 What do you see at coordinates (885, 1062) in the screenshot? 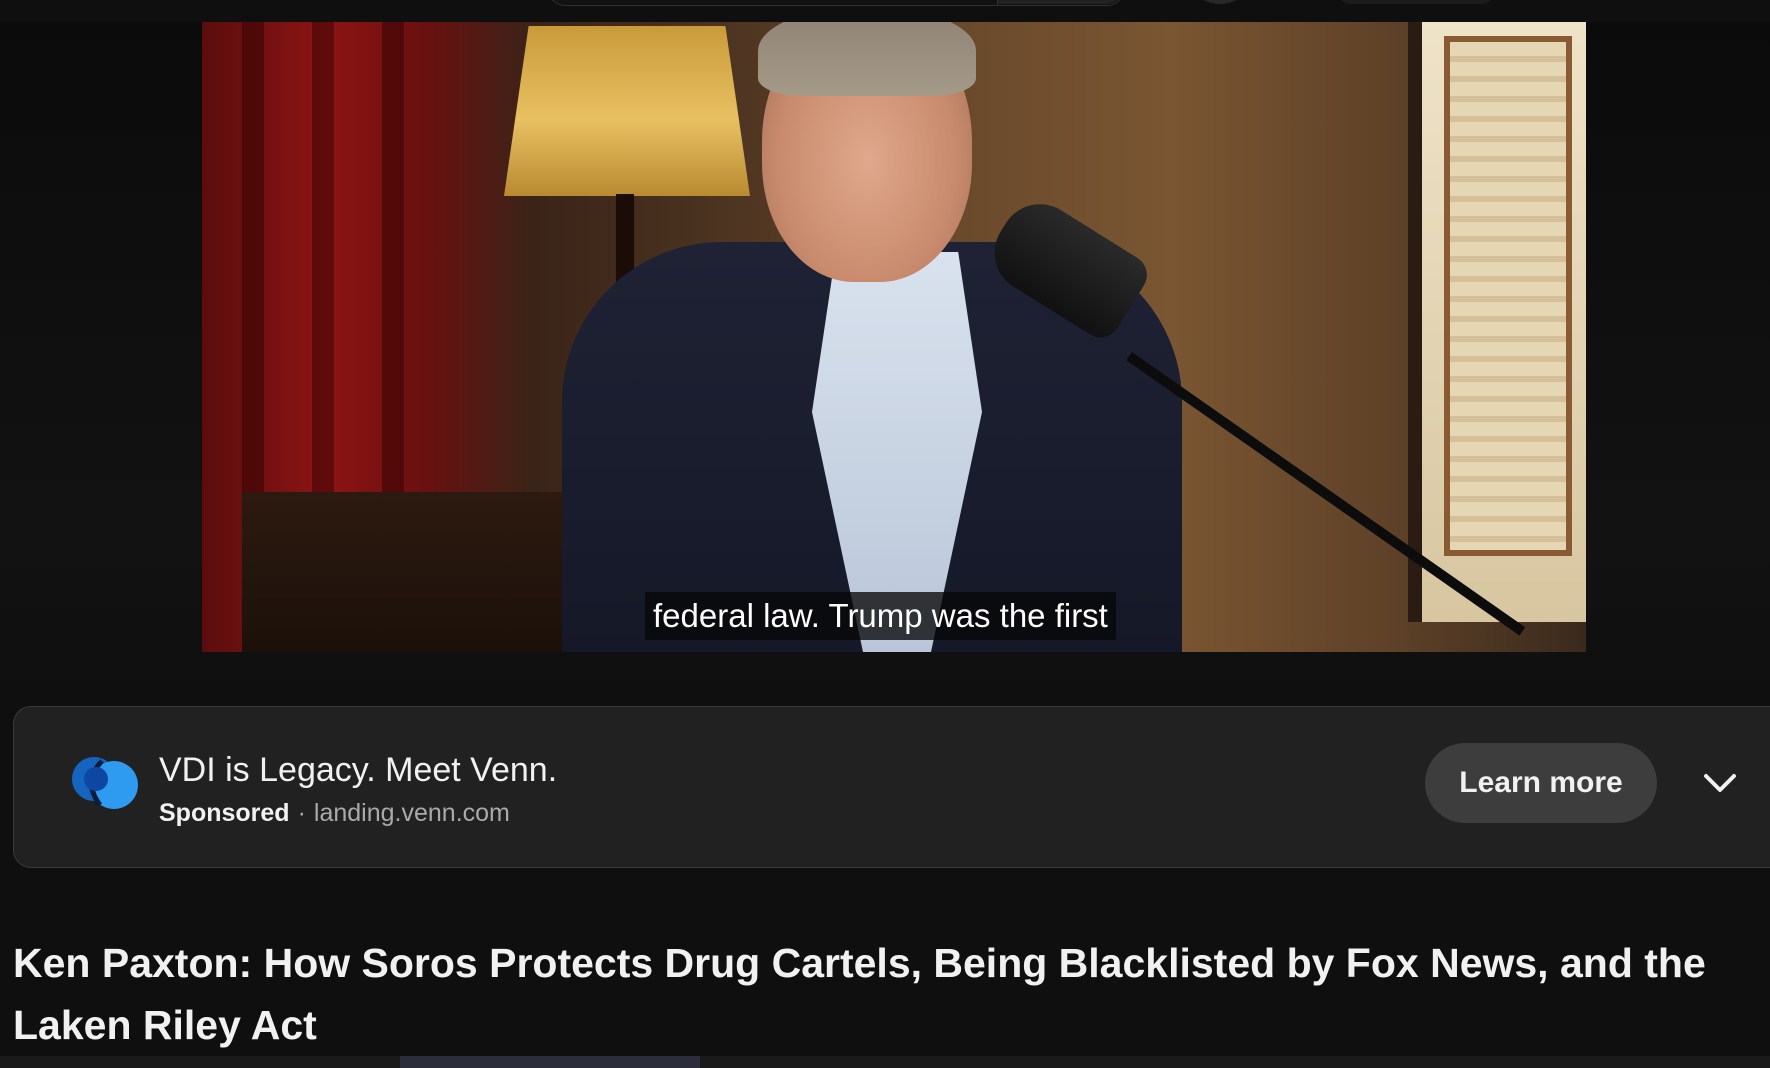
I see `bottom-strip` at bounding box center [885, 1062].